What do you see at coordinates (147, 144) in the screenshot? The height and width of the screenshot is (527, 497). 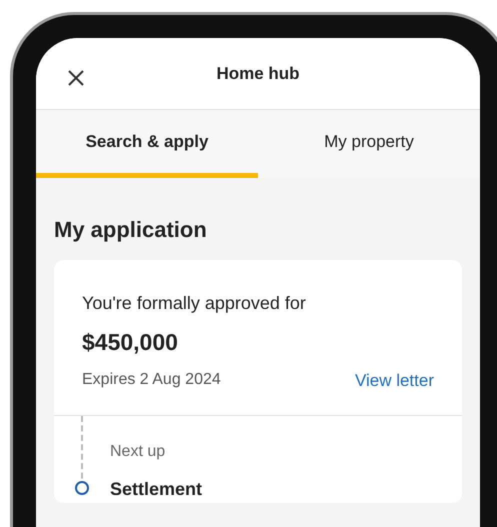 I see `tab: Search & apply` at bounding box center [147, 144].